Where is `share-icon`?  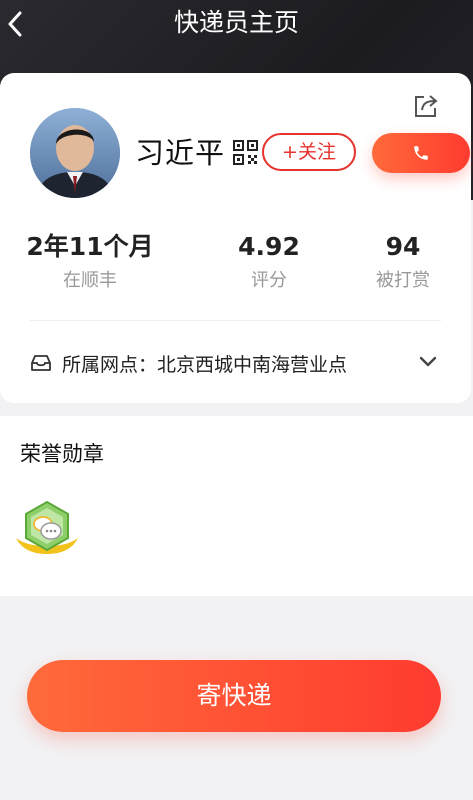 share-icon is located at coordinates (426, 106).